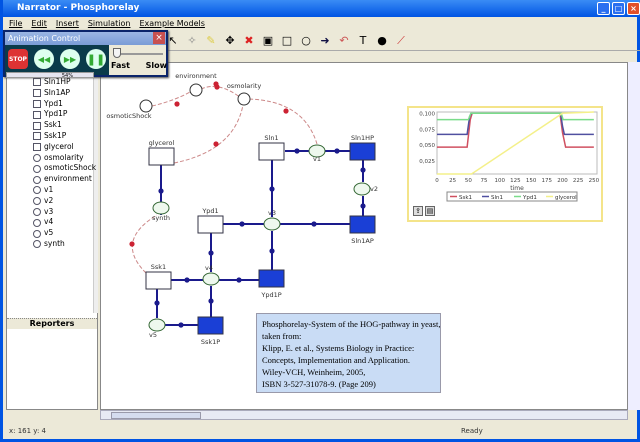 This screenshot has width=640, height=442. Describe the element at coordinates (401, 41) in the screenshot. I see `plot-icon: ⟋` at that location.